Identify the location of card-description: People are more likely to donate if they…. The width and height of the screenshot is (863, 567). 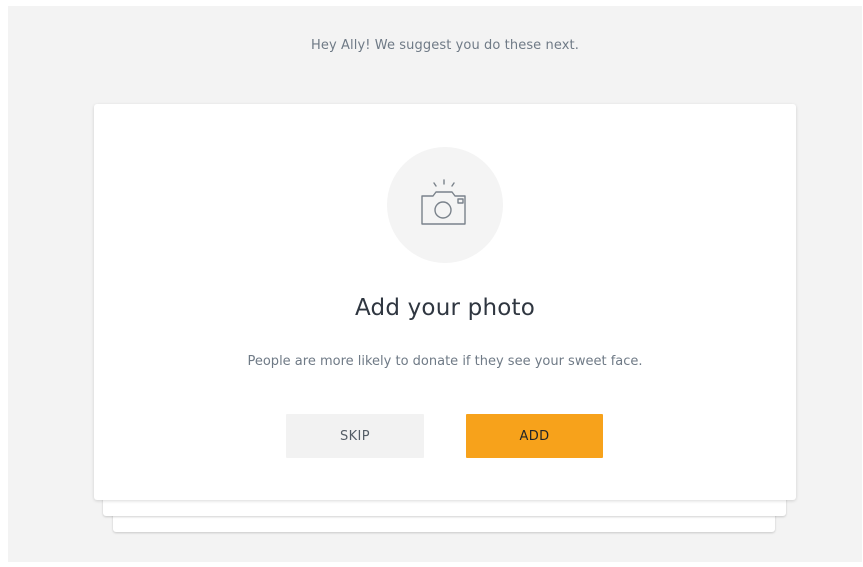
(445, 361).